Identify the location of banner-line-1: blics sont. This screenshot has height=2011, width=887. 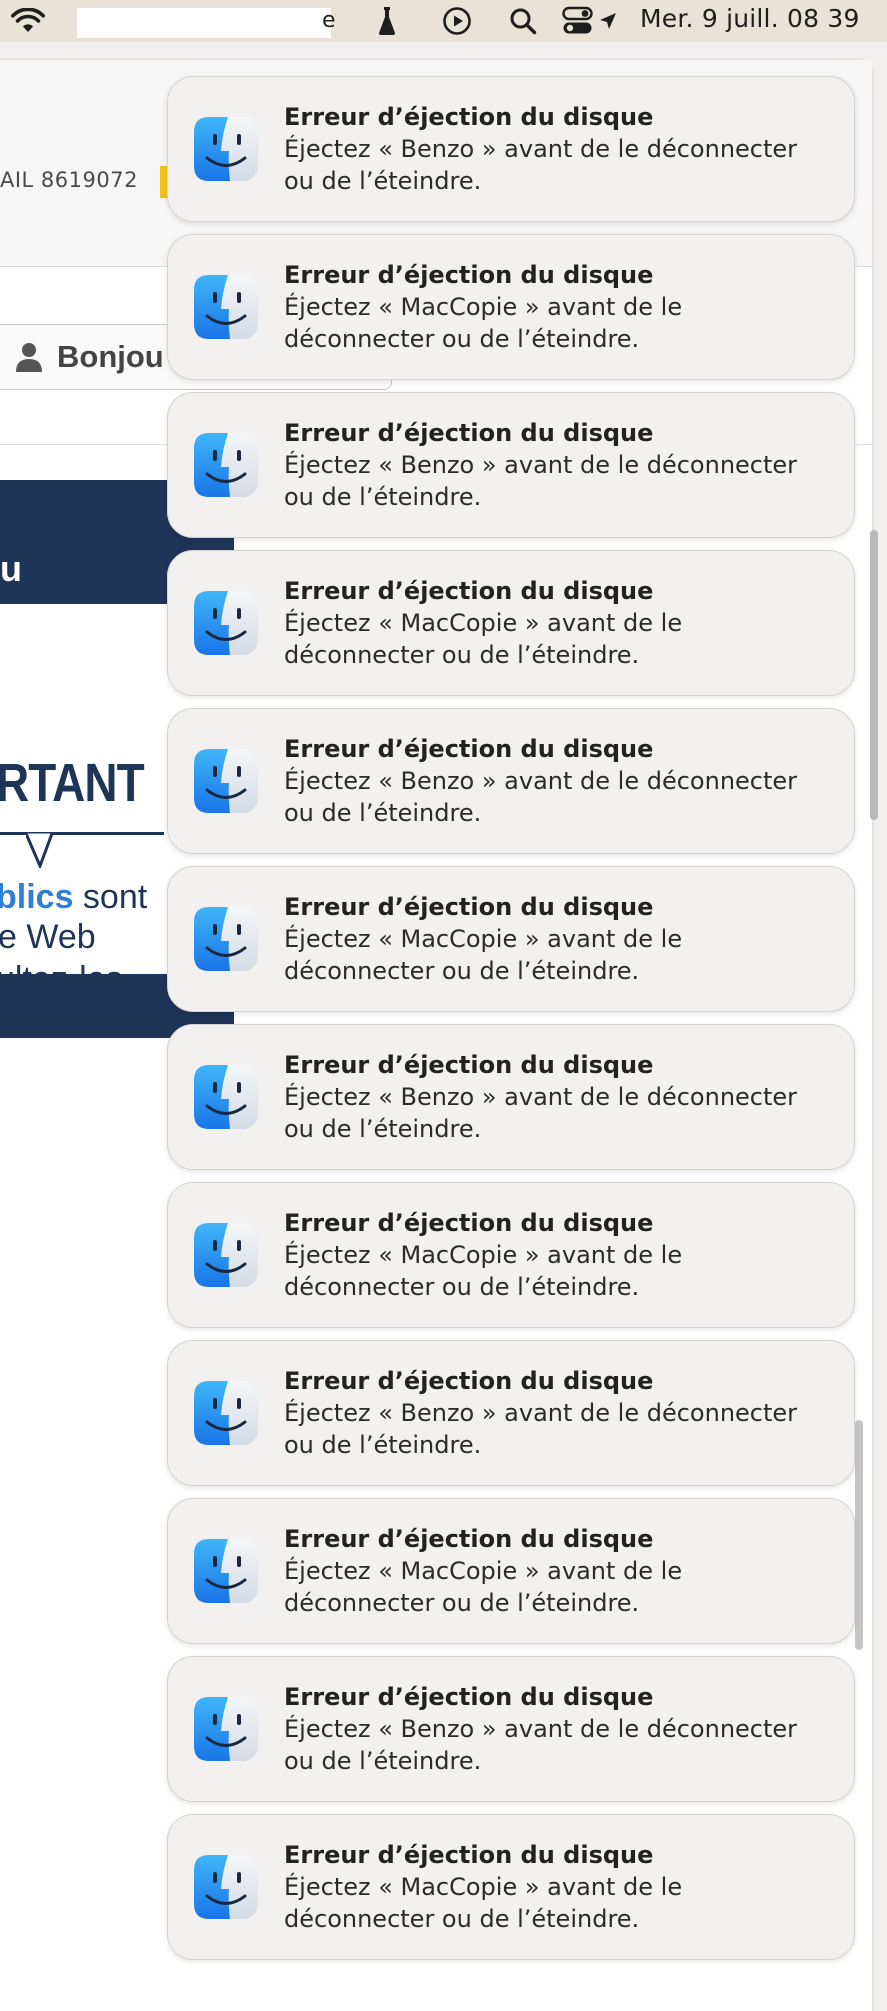
(73, 897).